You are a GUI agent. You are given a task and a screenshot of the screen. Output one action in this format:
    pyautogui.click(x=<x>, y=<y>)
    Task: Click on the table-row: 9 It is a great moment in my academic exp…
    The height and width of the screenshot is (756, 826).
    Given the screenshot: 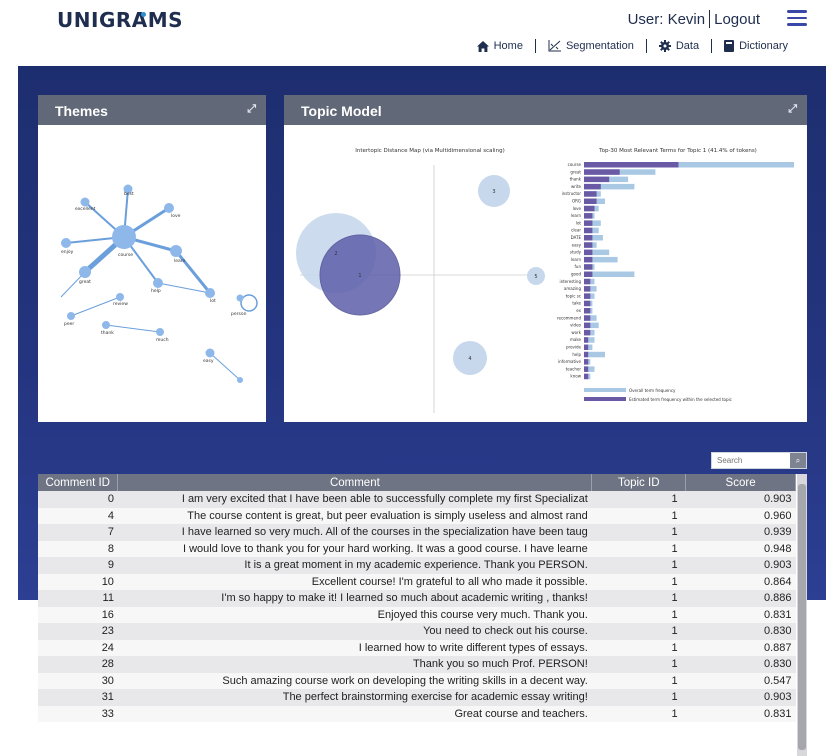 What is the action you would take?
    pyautogui.click(x=417, y=565)
    